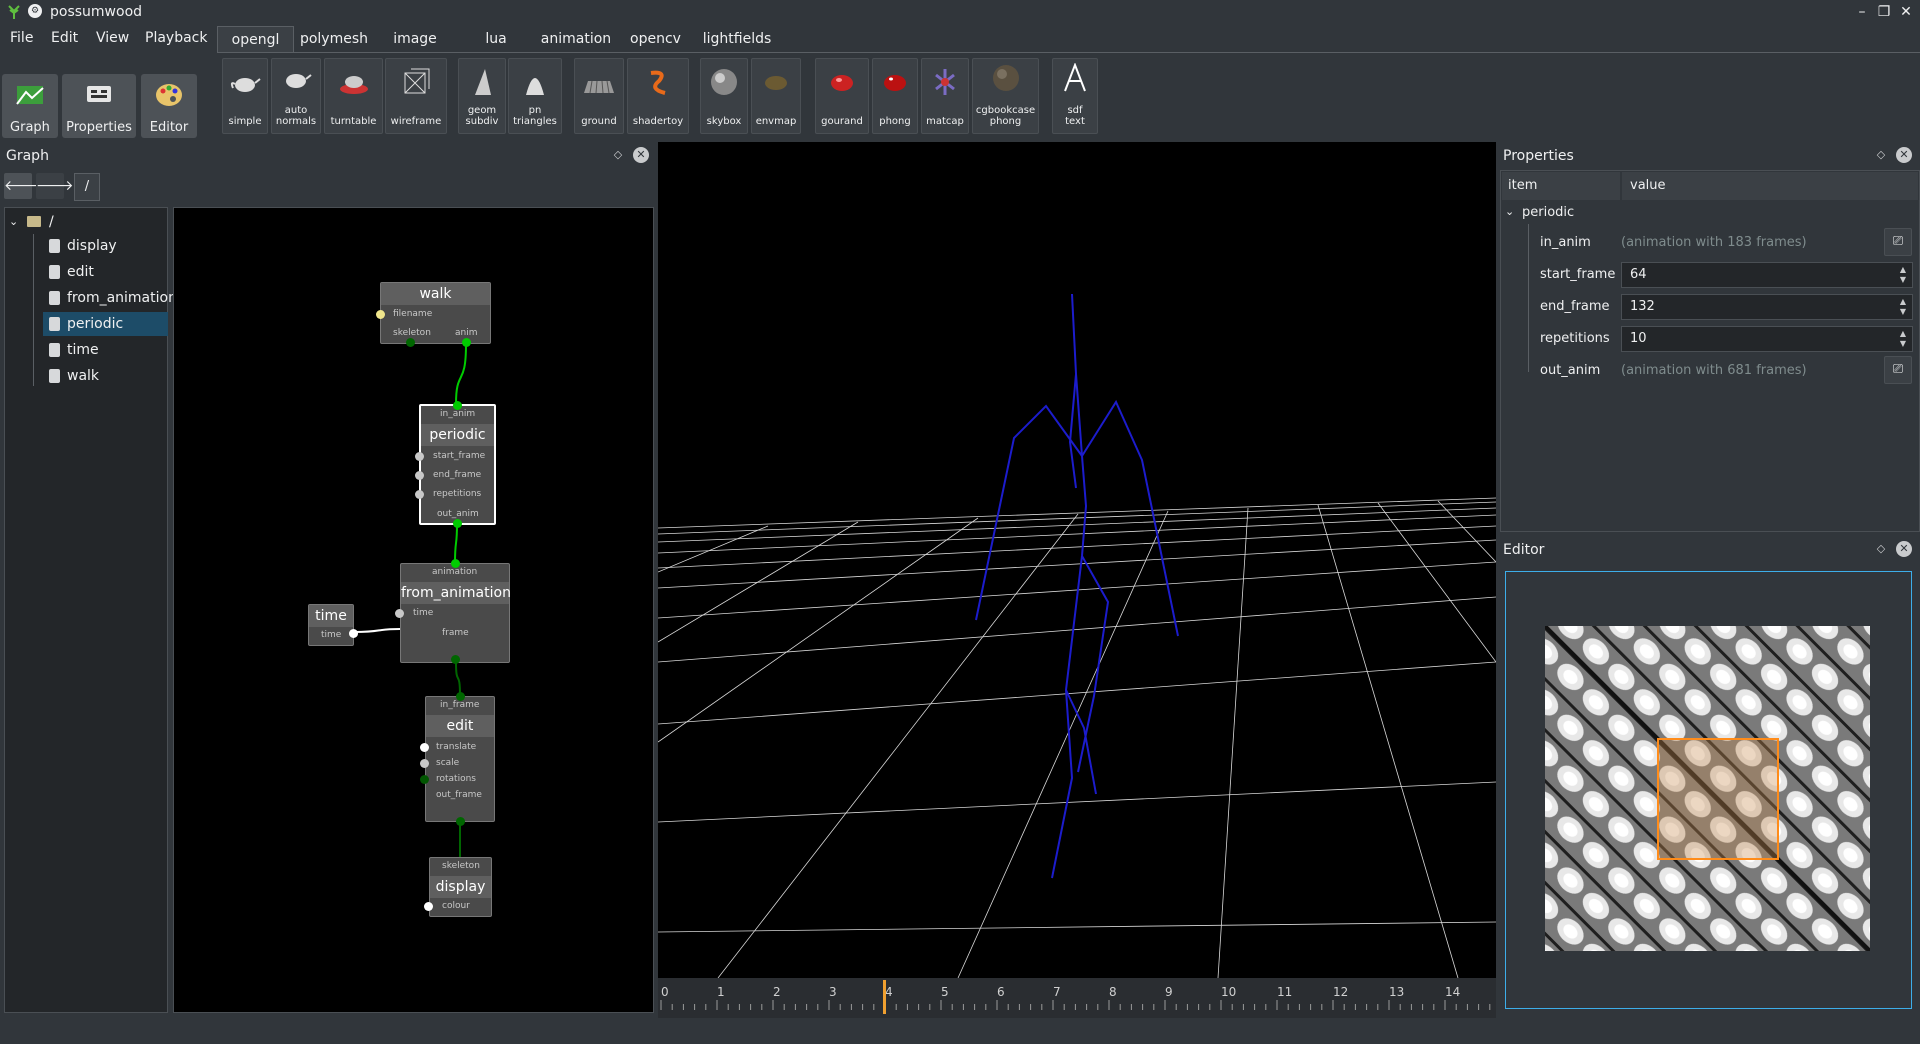  I want to click on editor-float-button: ◇, so click(1881, 549).